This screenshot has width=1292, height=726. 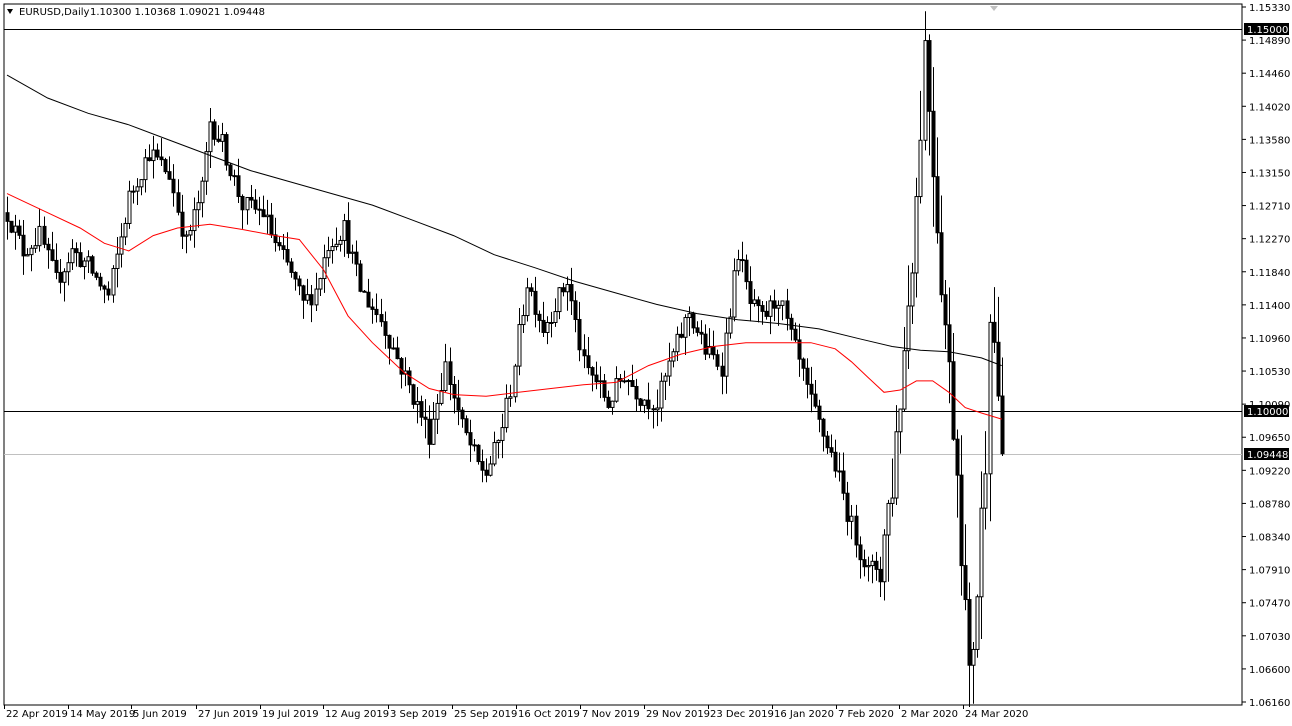 I want to click on y-tick-label: 1.10530, so click(x=1269, y=372).